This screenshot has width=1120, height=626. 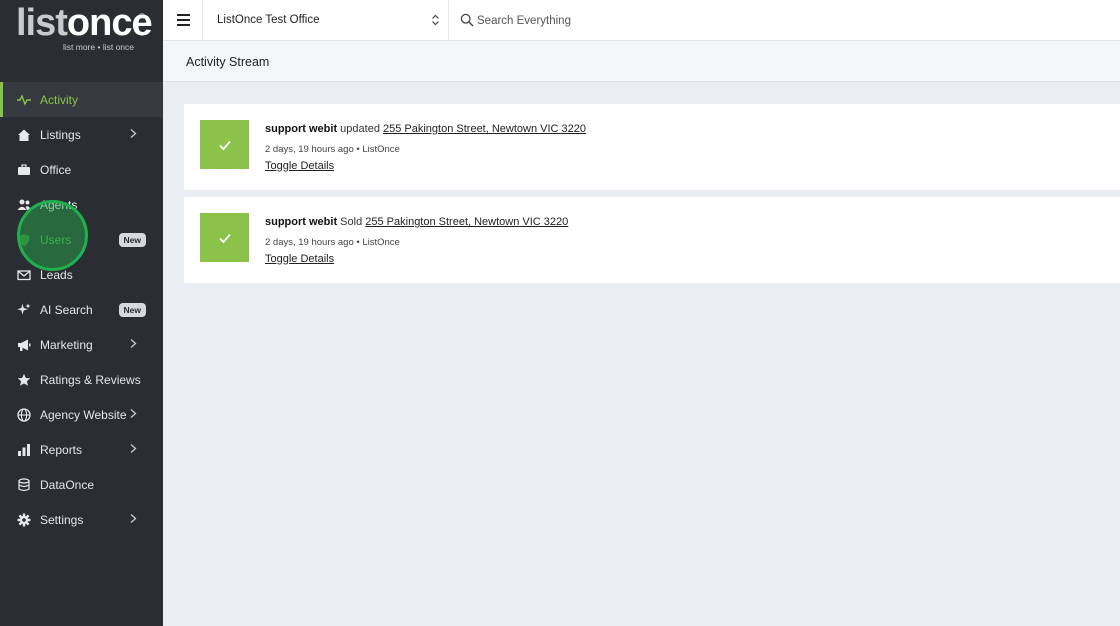 What do you see at coordinates (268, 20) in the screenshot?
I see `office-selector-value: ListOnce Test Office` at bounding box center [268, 20].